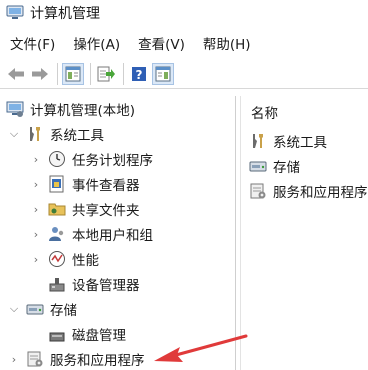  I want to click on tree-item-event-viewer: › 事件查看器, so click(85, 184).